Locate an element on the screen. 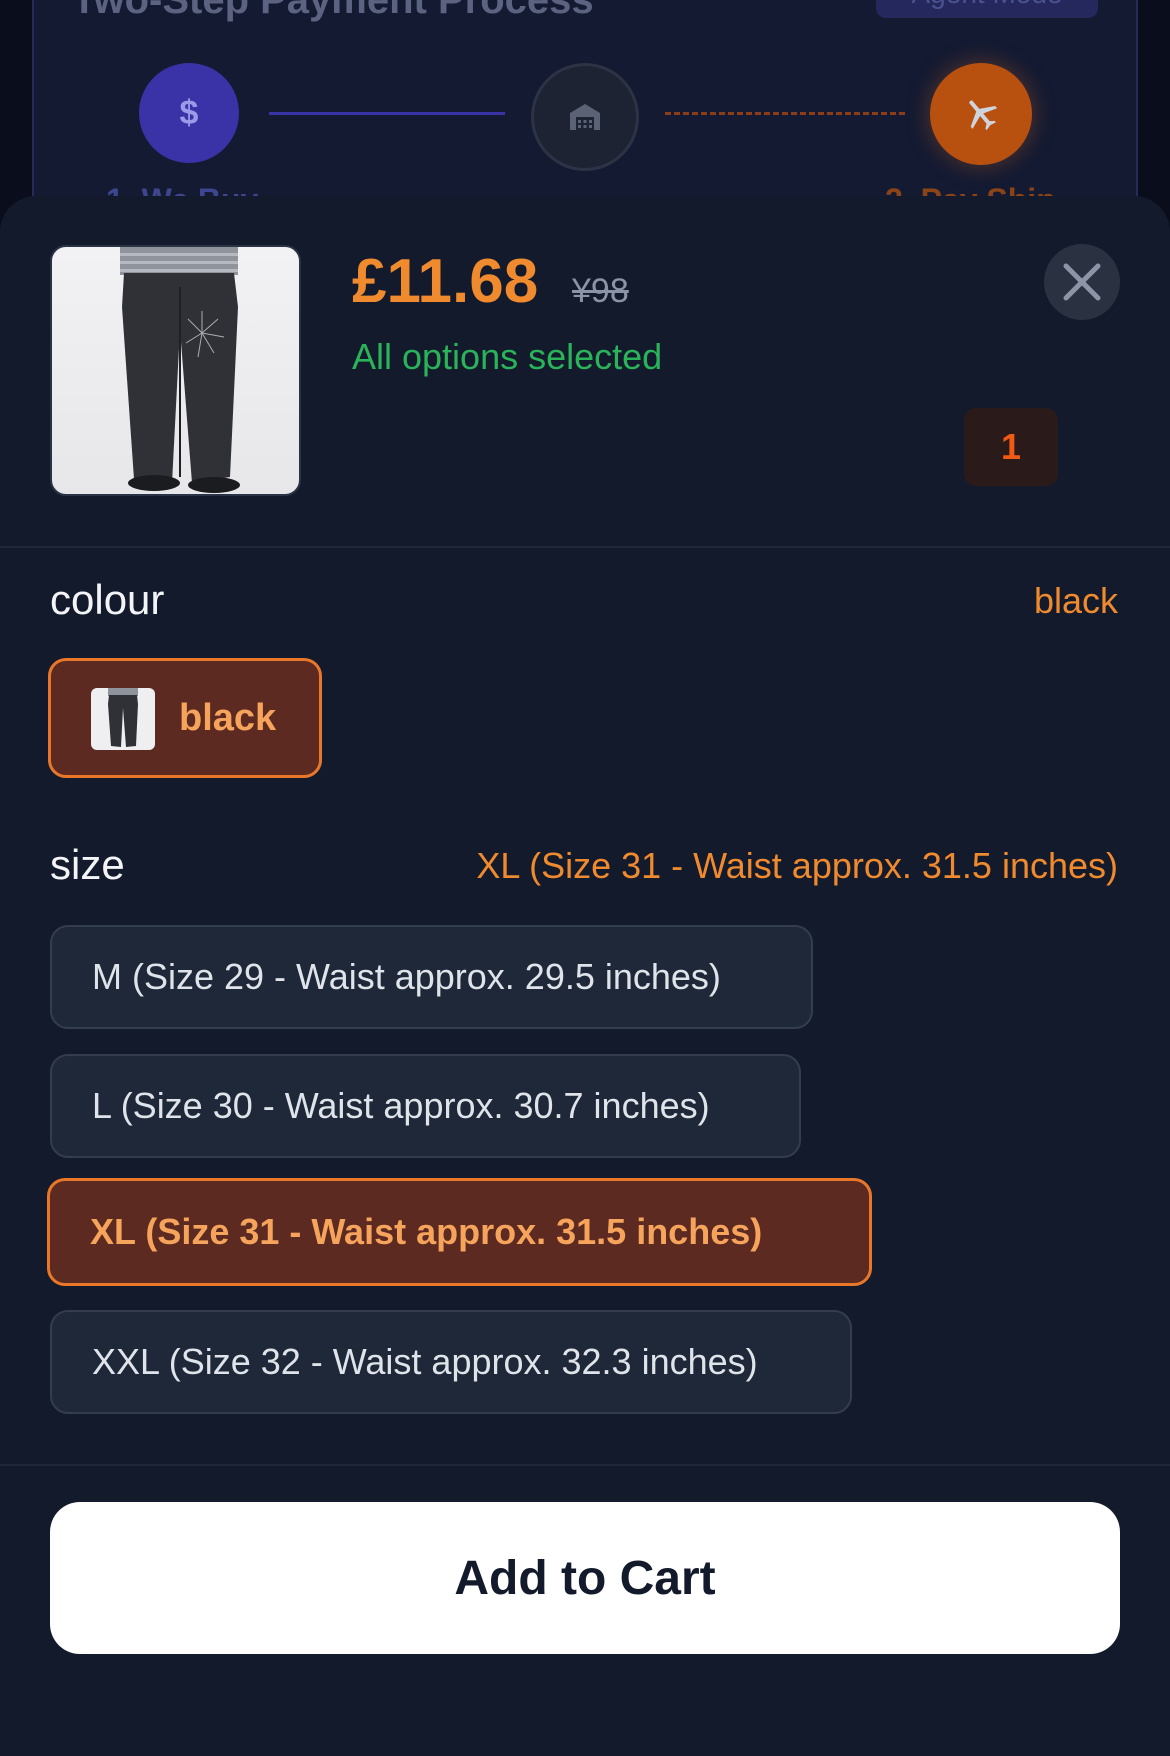  close-button is located at coordinates (1082, 282).